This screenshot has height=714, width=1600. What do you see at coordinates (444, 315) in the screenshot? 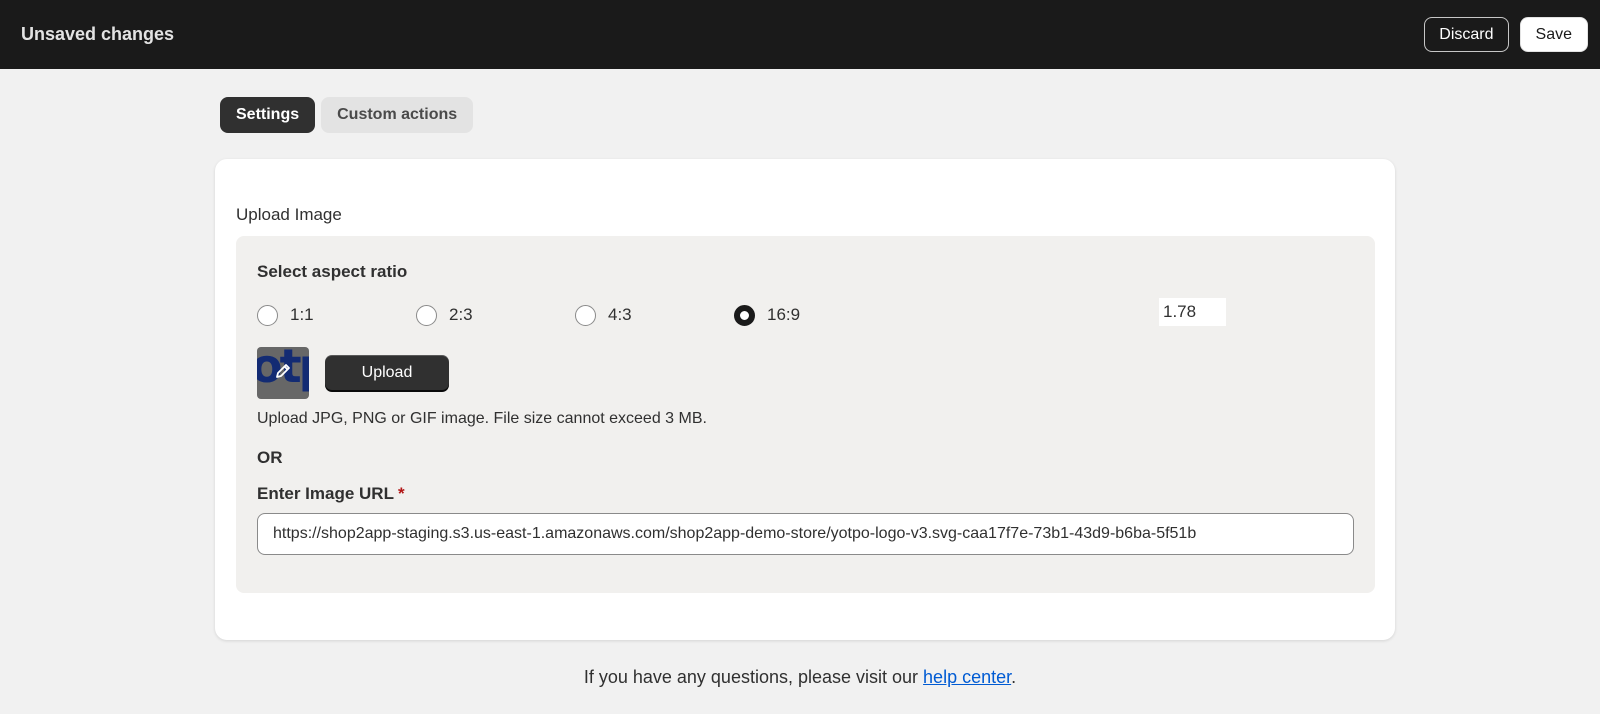
I see `radio-option-2-3: 2:3` at bounding box center [444, 315].